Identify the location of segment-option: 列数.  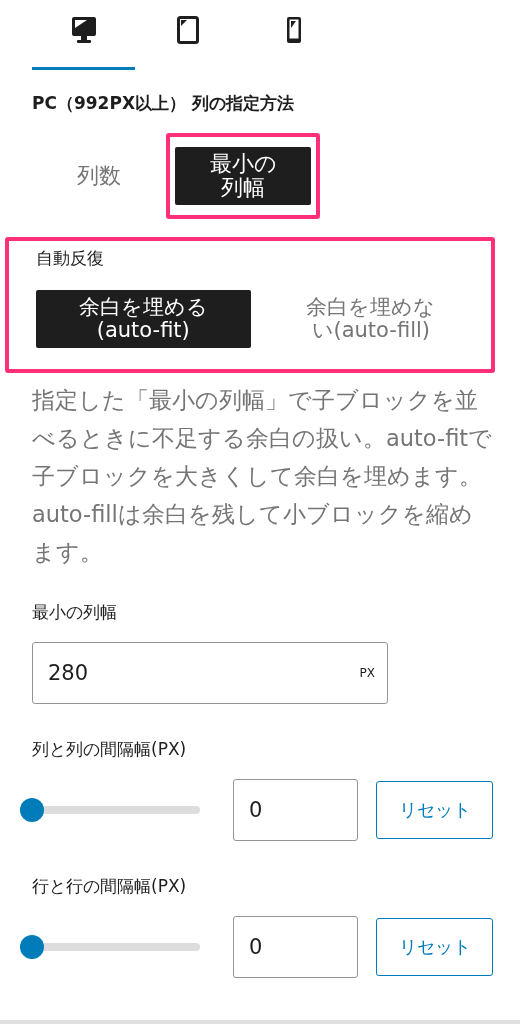
(99, 176).